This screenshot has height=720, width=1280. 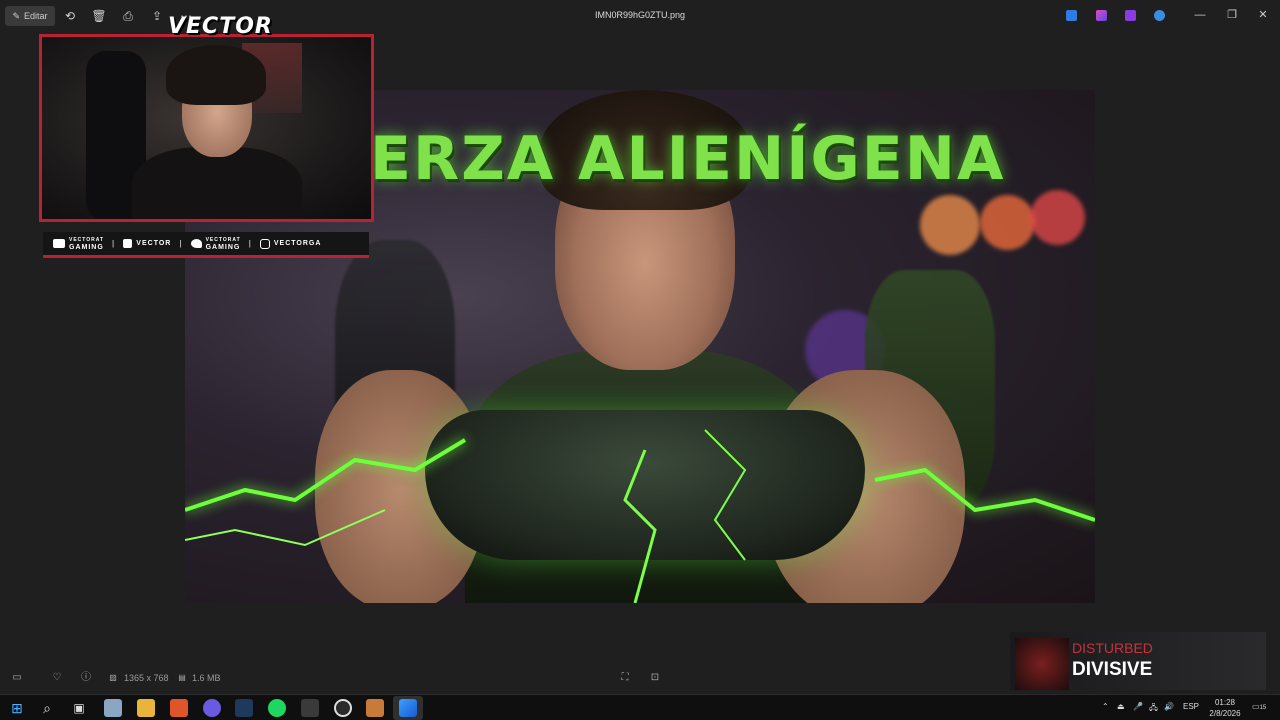 What do you see at coordinates (1169, 706) in the screenshot?
I see `volume-icon: 🔊` at bounding box center [1169, 706].